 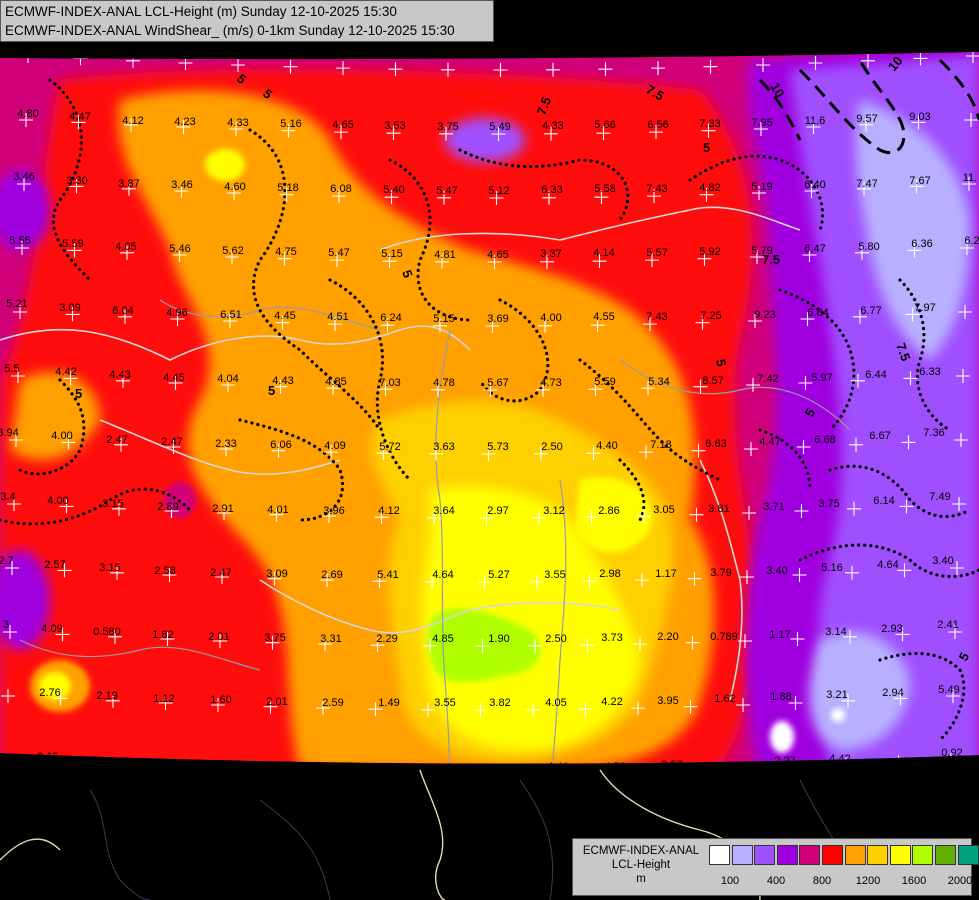 I want to click on station-value: 4.64, so click(x=887, y=565).